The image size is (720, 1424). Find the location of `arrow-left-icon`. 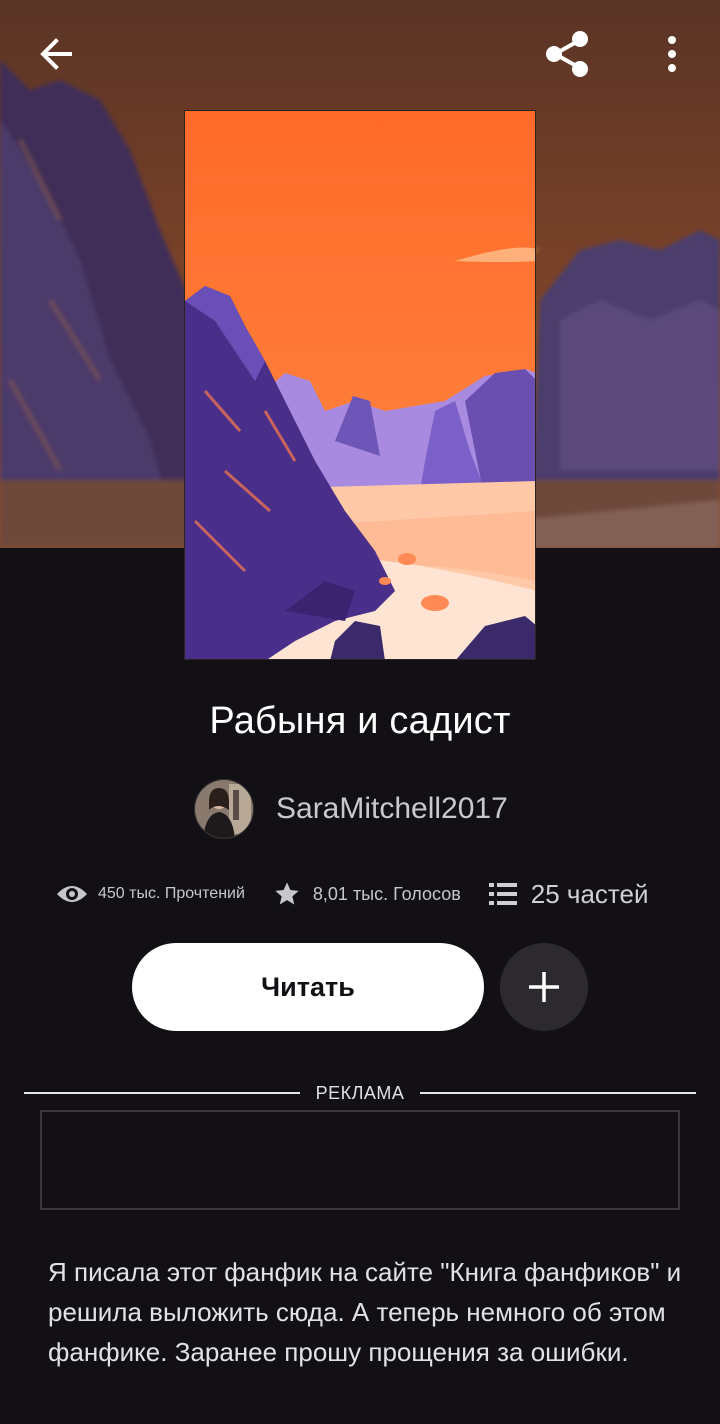

arrow-left-icon is located at coordinates (56, 54).